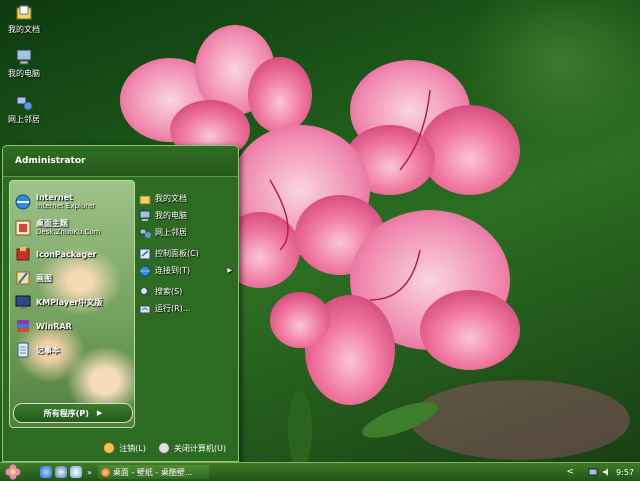 This screenshot has height=481, width=640. What do you see at coordinates (24, 29) in the screenshot?
I see `desktop-icon-label: 我的文档` at bounding box center [24, 29].